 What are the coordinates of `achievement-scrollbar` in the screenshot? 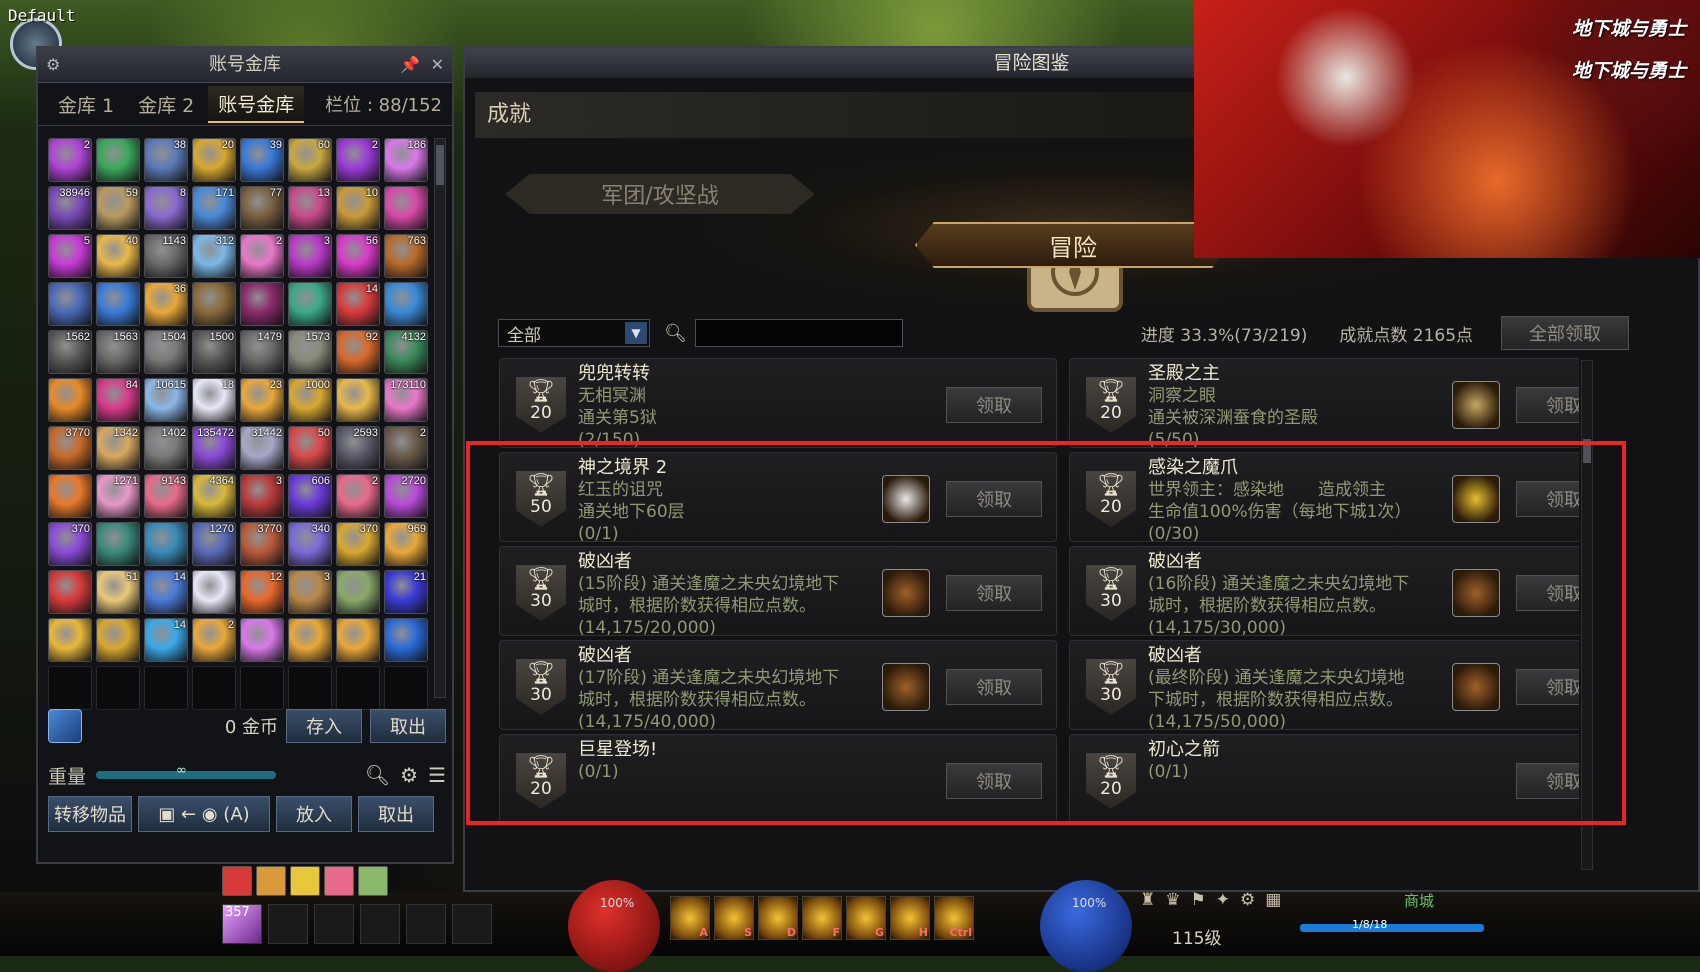 It's located at (1587, 615).